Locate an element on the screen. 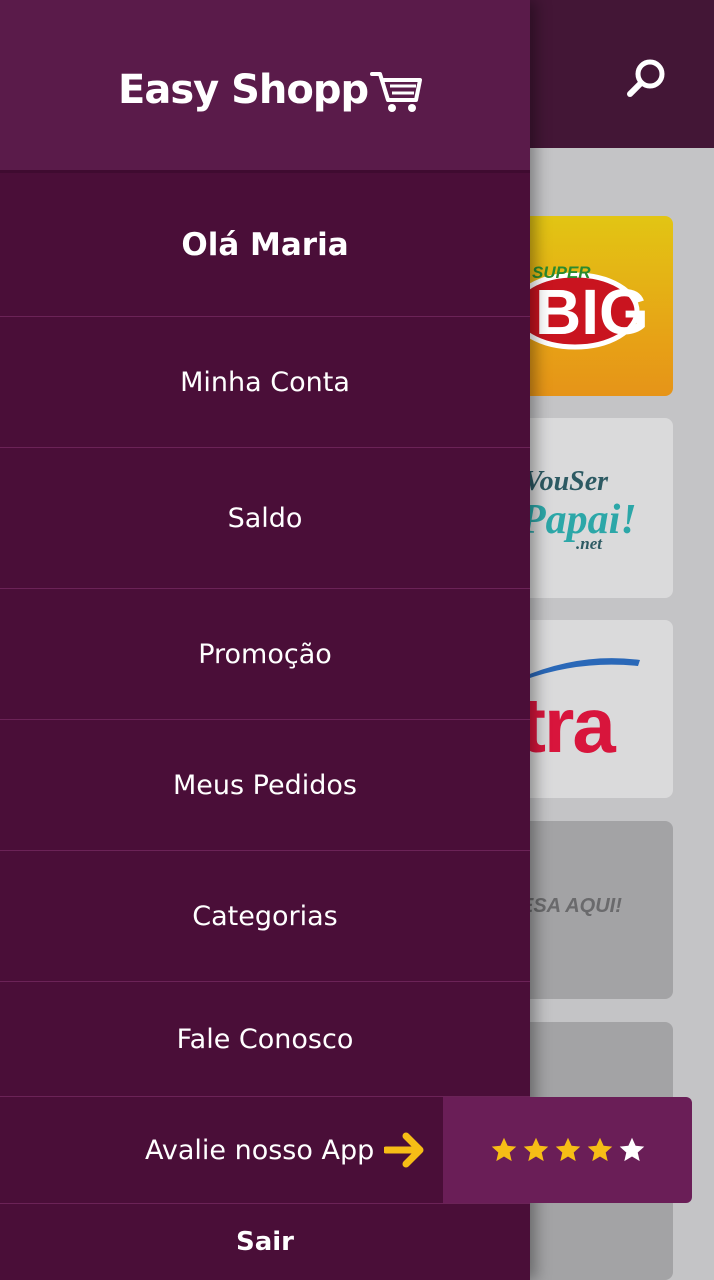 This screenshot has width=714, height=1280. card-text: tra is located at coordinates (568, 725).